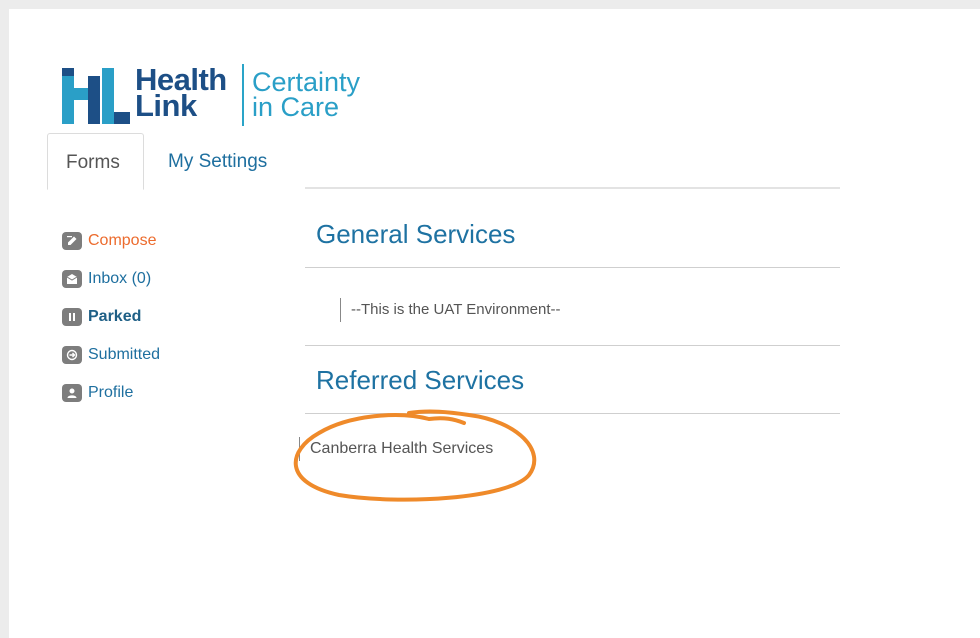  Describe the element at coordinates (221, 161) in the screenshot. I see `tab-my-settings: My Settings` at that location.